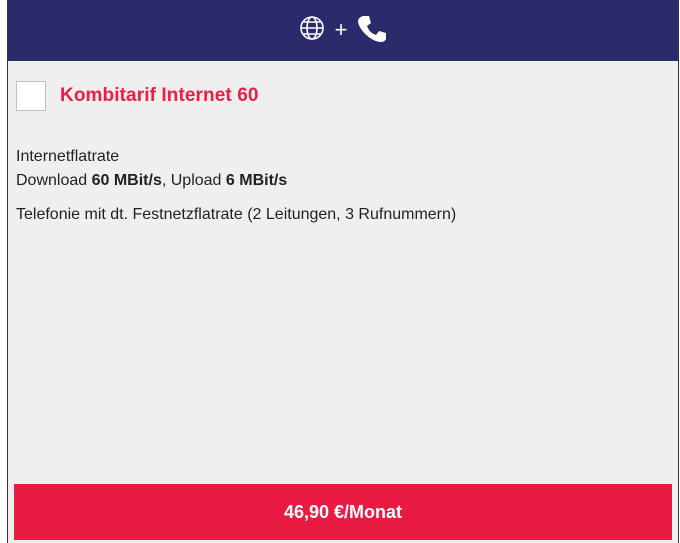 Image resolution: width=680 pixels, height=543 pixels. I want to click on download-label: Download, so click(54, 180).